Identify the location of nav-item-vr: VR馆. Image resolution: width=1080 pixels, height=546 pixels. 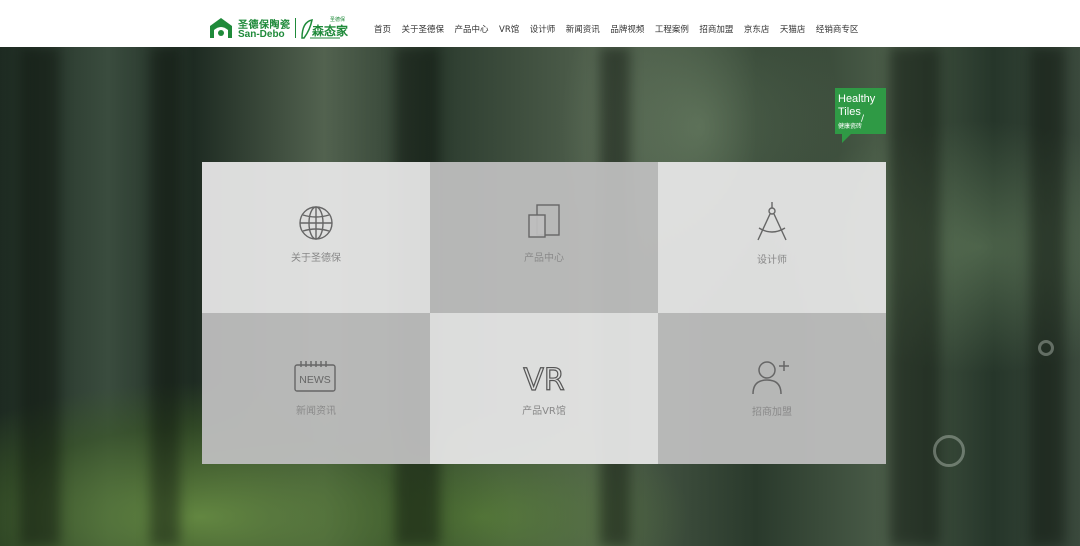
(509, 30).